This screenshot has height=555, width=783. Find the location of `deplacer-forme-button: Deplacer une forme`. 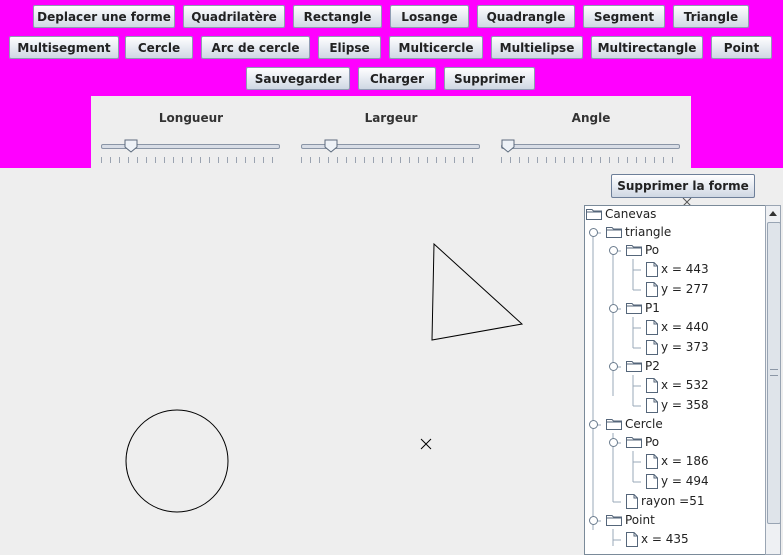

deplacer-forme-button: Deplacer une forme is located at coordinates (104, 16).